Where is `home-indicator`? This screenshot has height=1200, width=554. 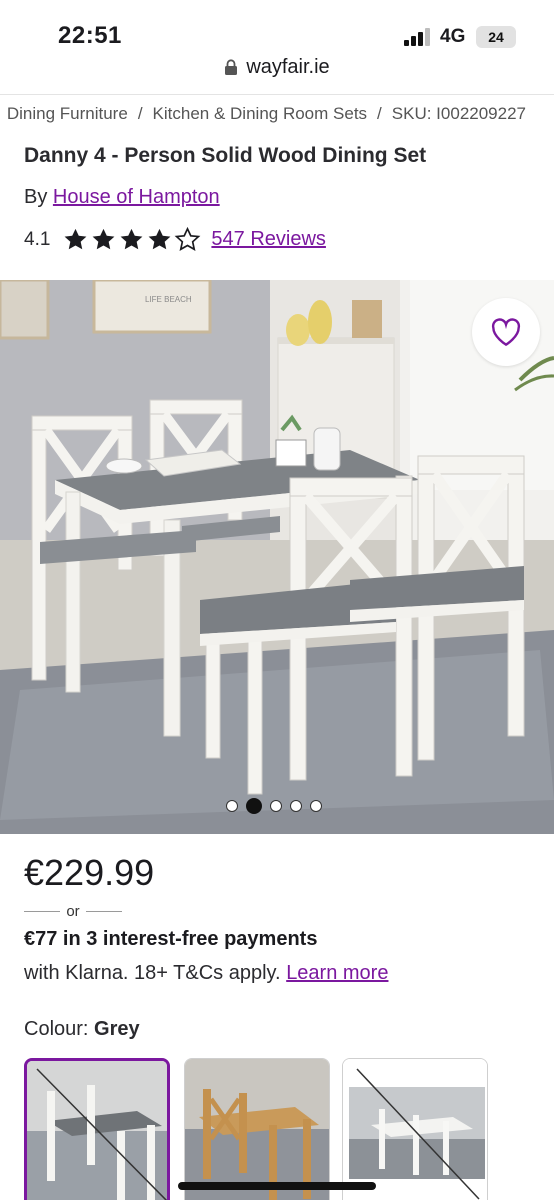 home-indicator is located at coordinates (277, 1186).